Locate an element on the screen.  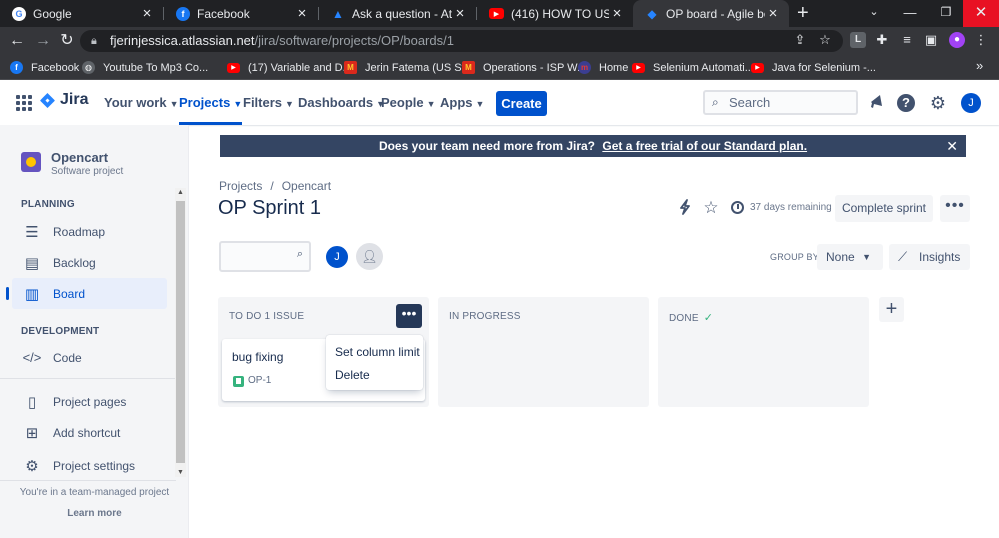
browser-tab-atlassian: ▲ Ask a question - Atlassian × is located at coordinates (397, 13).